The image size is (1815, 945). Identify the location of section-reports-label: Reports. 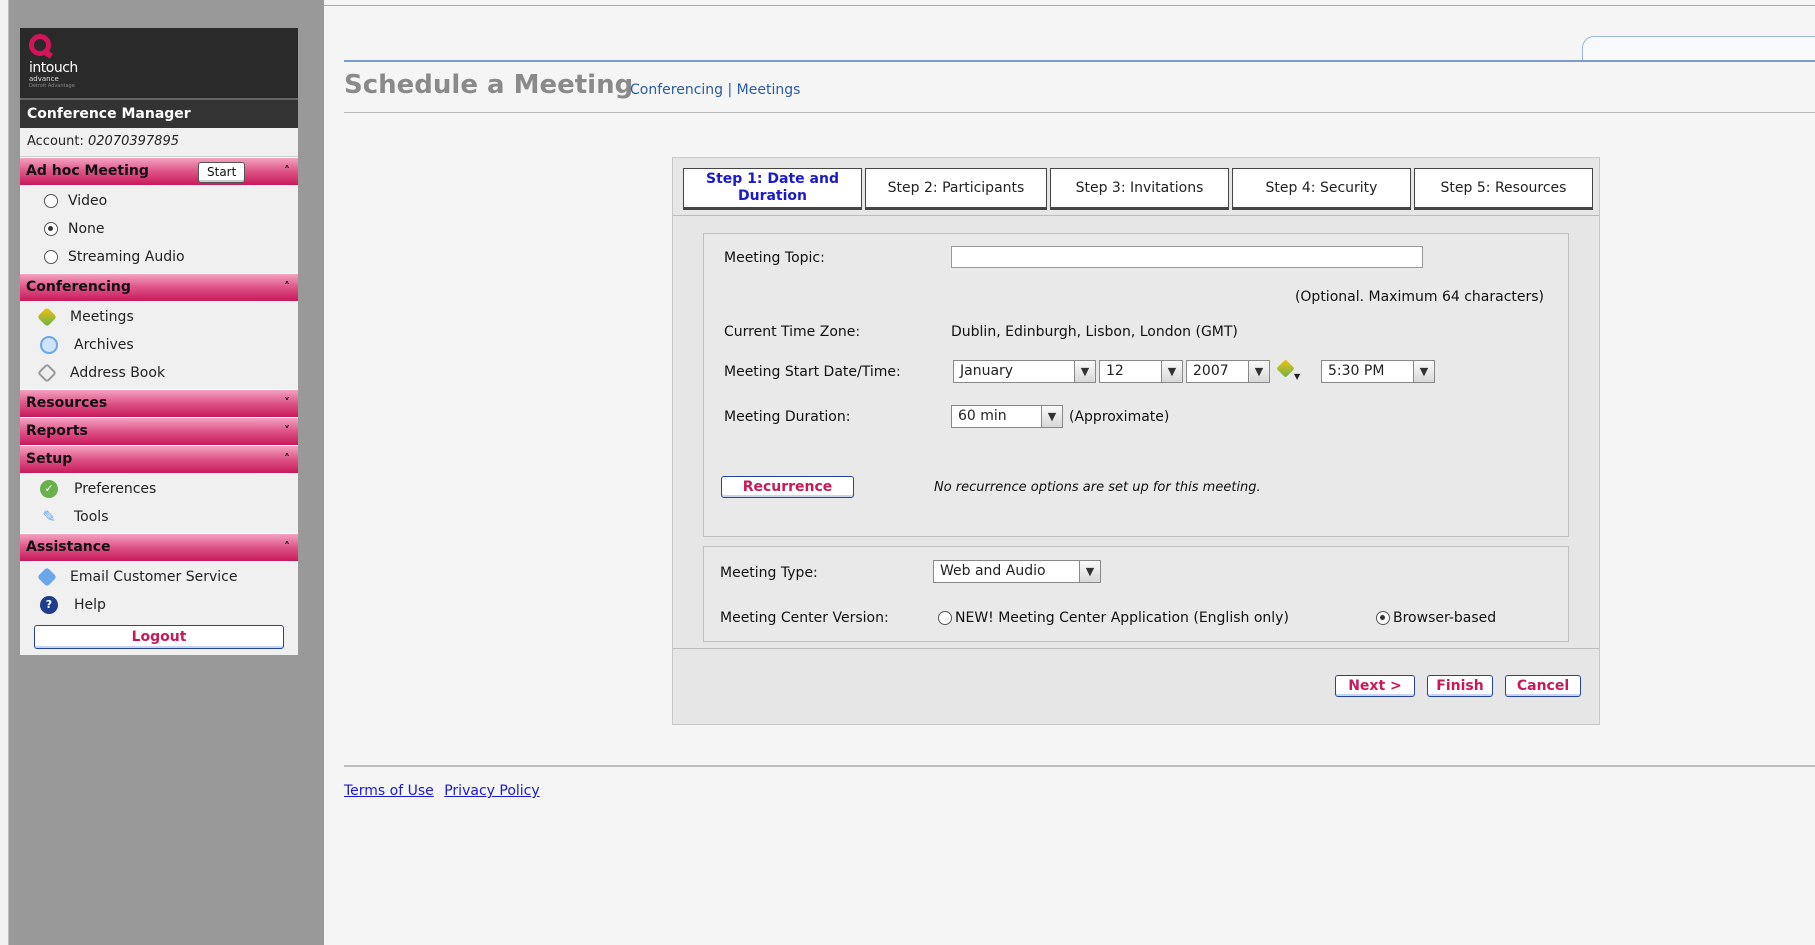
(57, 431).